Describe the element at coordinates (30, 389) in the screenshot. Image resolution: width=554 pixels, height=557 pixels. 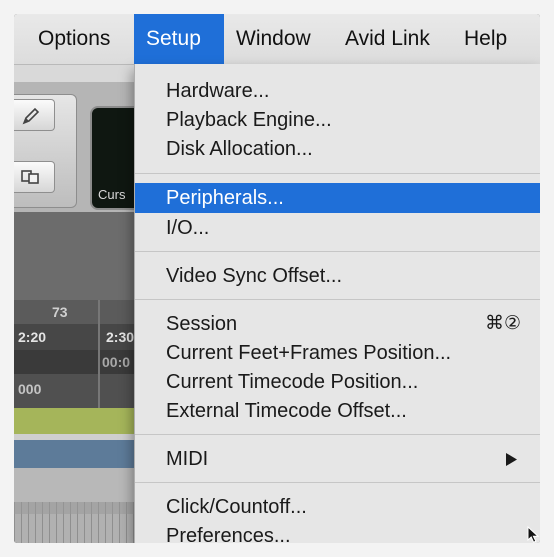
I see `ruler-label: 000` at that location.